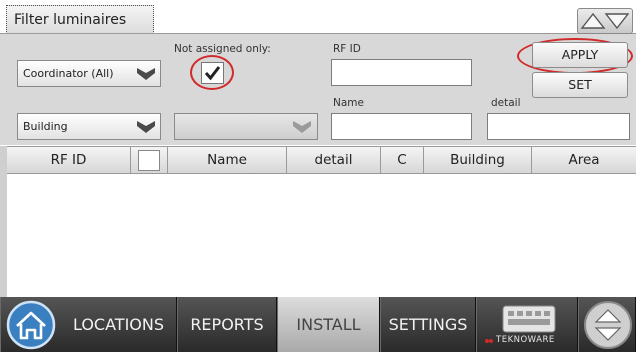  Describe the element at coordinates (70, 20) in the screenshot. I see `tab-label: Filter luminaires` at that location.